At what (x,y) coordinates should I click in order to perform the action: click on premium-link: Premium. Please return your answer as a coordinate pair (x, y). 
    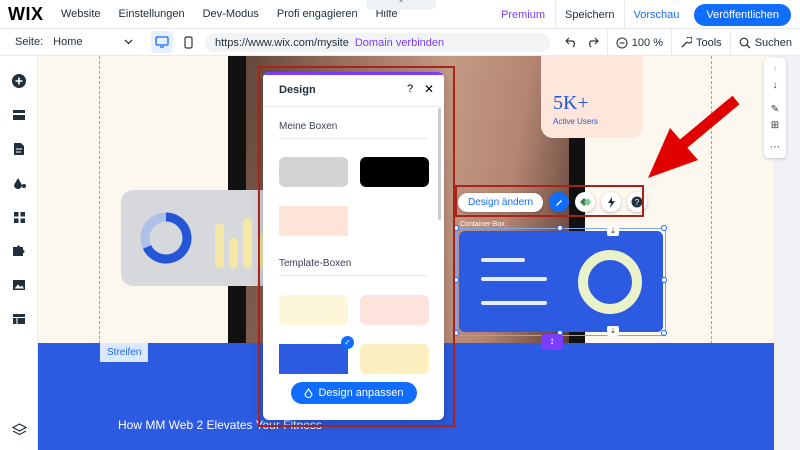
    Looking at the image, I should click on (523, 15).